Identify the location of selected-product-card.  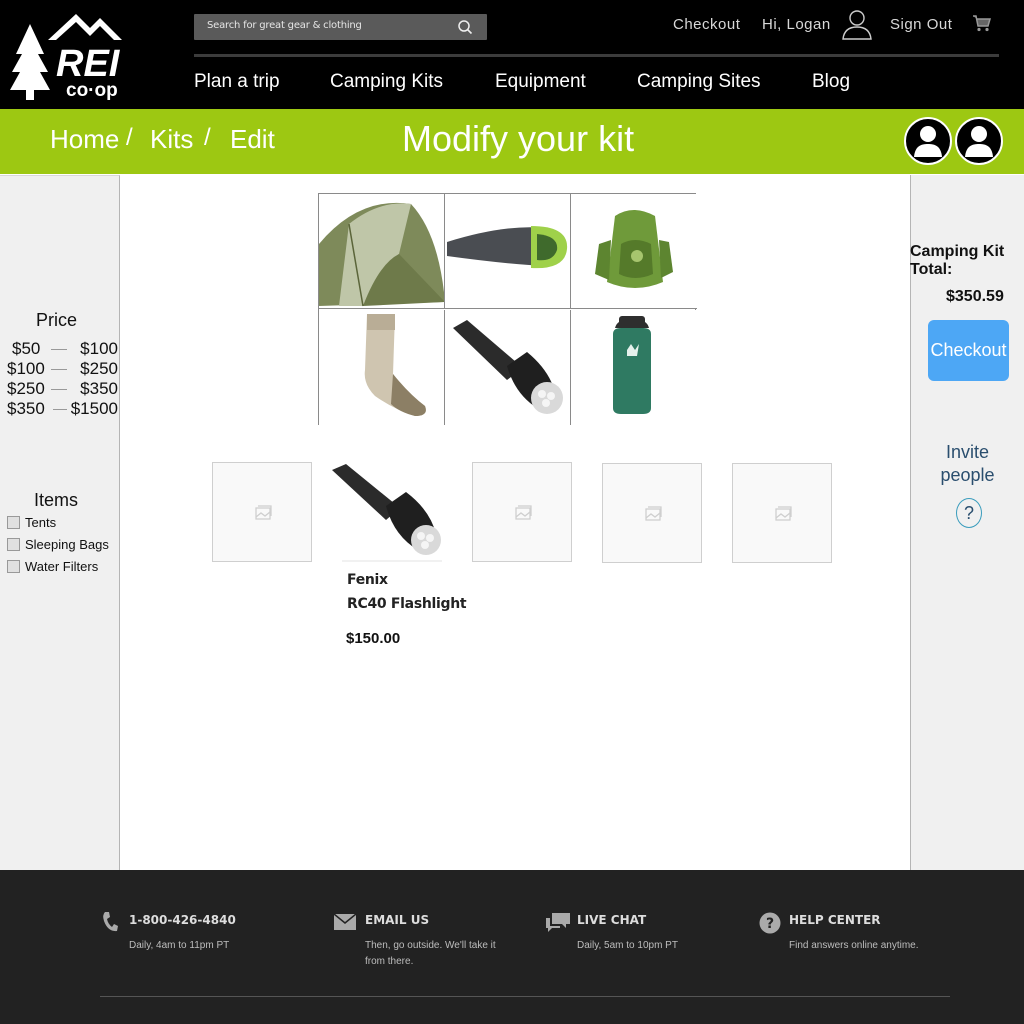
(386, 512).